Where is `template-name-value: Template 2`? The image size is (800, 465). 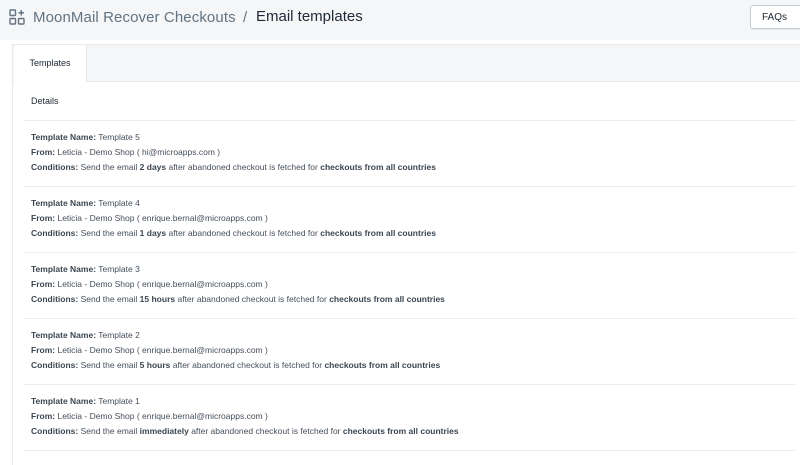
template-name-value: Template 2 is located at coordinates (119, 335).